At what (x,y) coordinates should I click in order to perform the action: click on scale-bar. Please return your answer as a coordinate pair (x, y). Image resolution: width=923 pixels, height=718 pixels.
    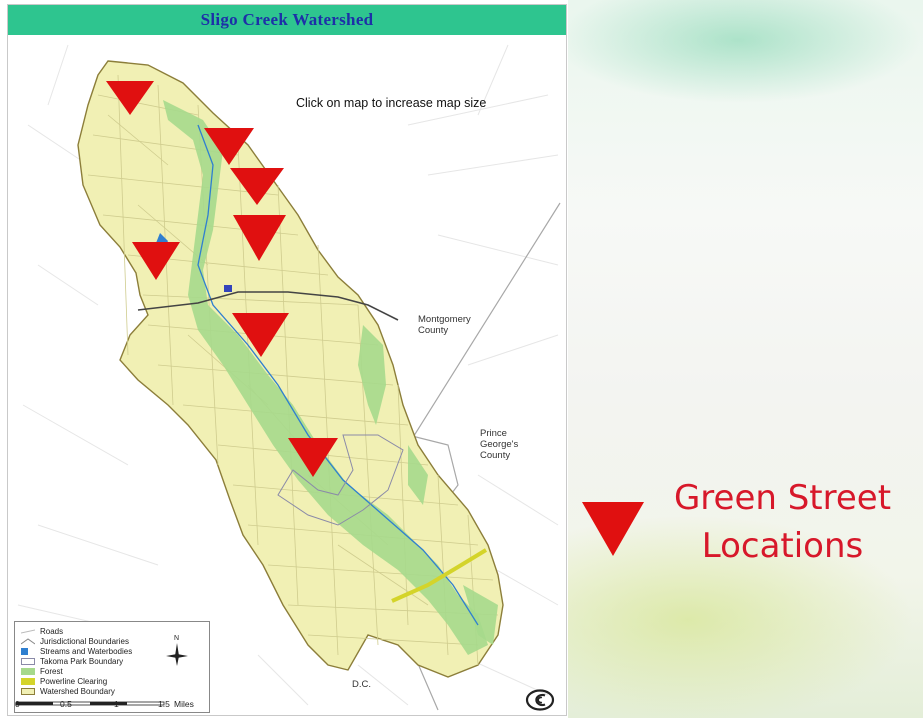
    Looking at the image, I should click on (90, 703).